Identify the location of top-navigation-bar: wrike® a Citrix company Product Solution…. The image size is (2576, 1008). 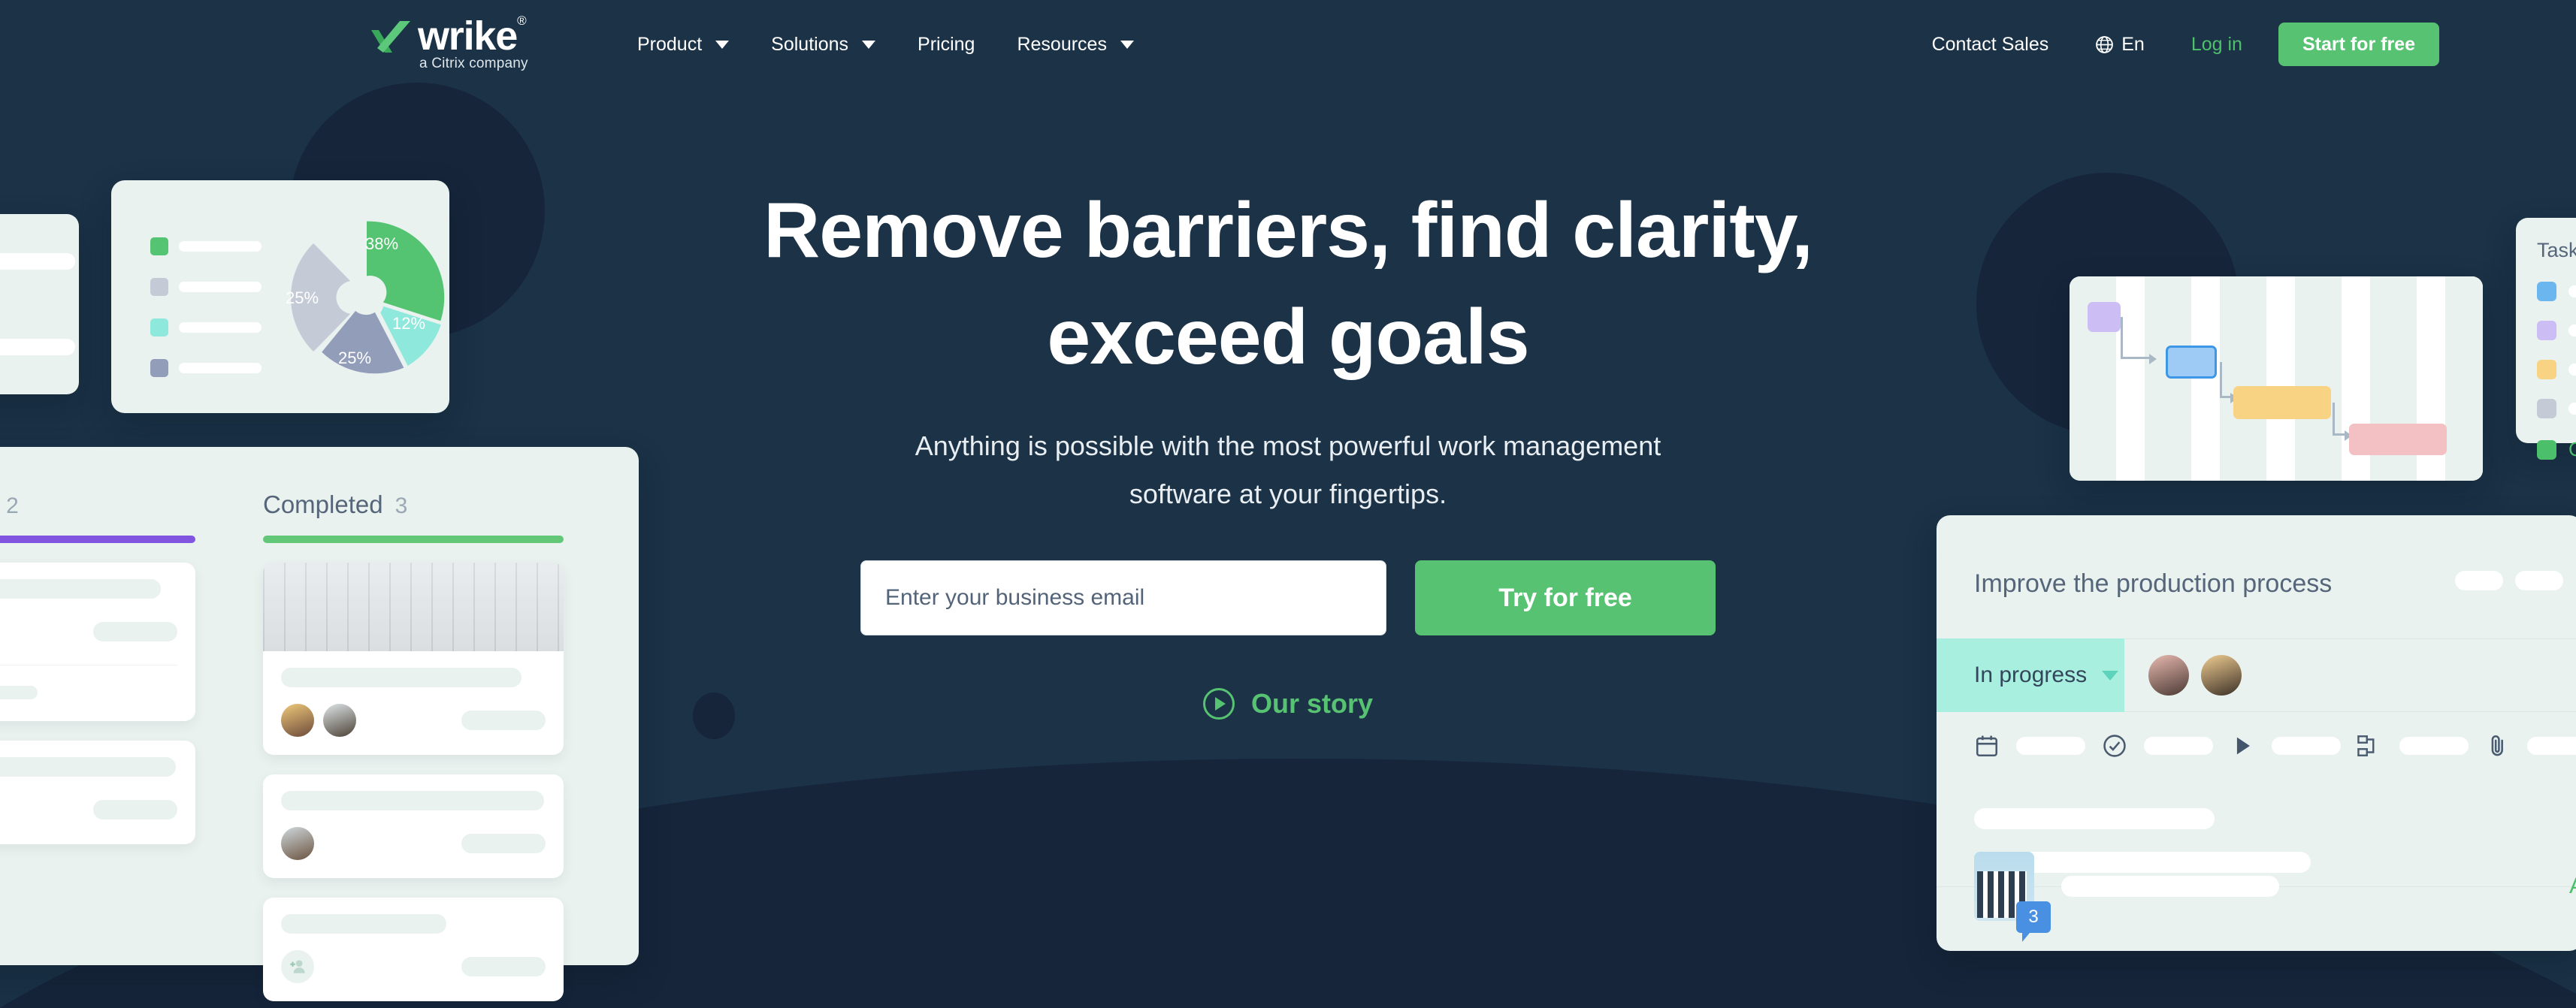
(1288, 44).